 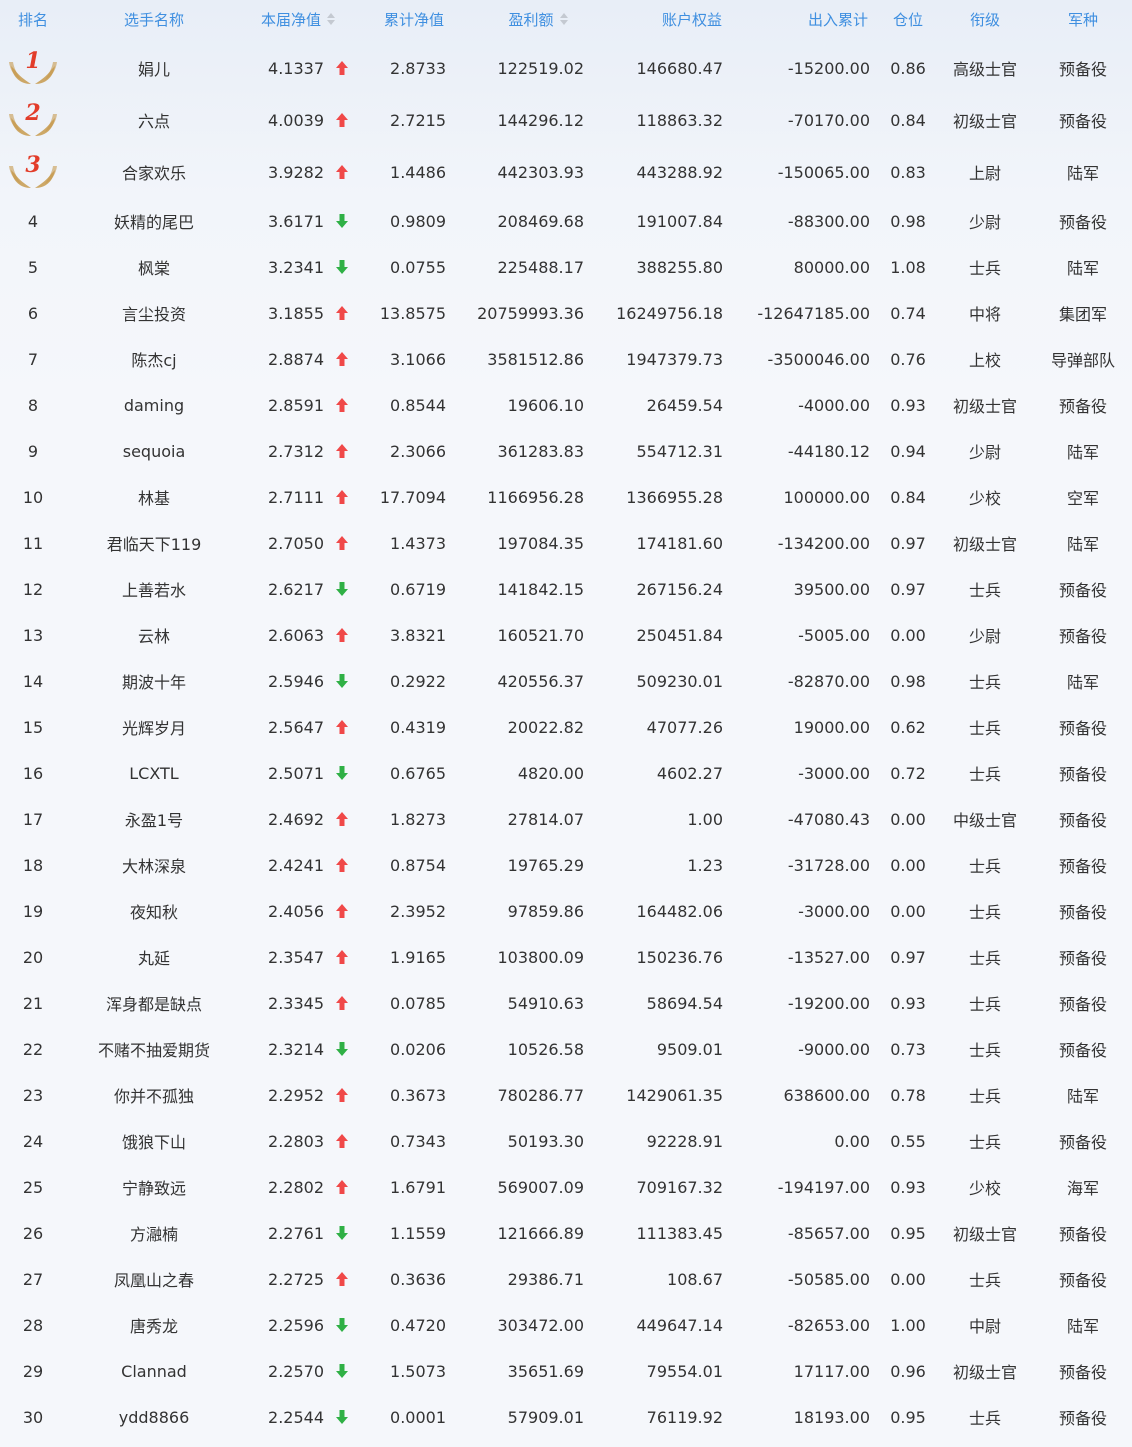 What do you see at coordinates (33, 1049) in the screenshot?
I see `rank-cell: 22` at bounding box center [33, 1049].